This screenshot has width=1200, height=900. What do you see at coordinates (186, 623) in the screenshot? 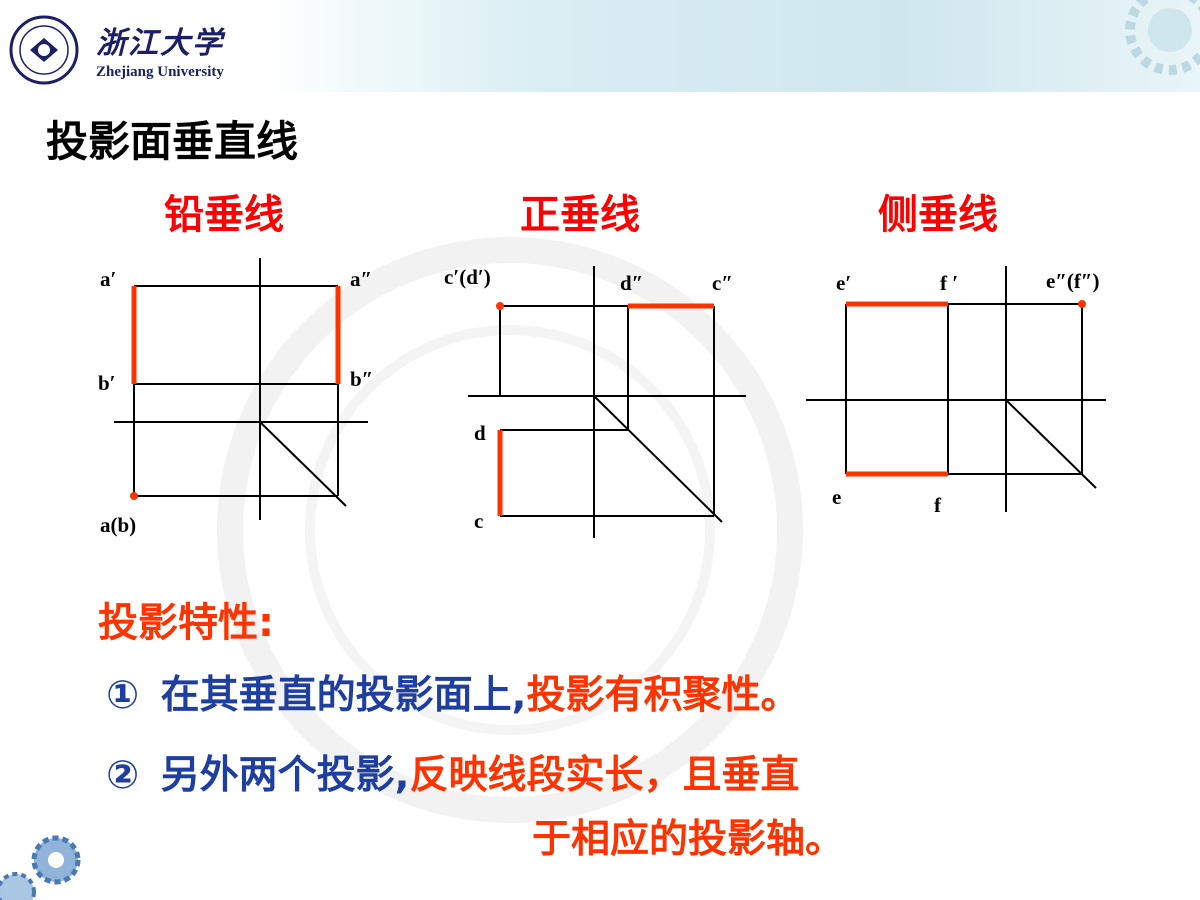
I see `properties-heading: 投影特性:` at bounding box center [186, 623].